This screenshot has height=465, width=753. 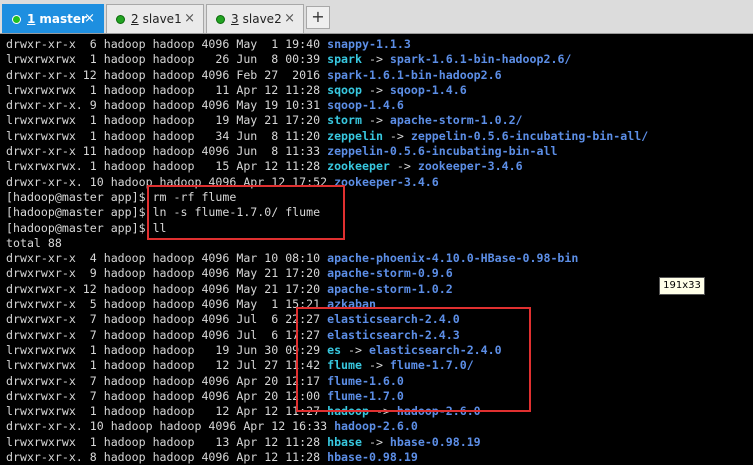 What do you see at coordinates (355, 135) in the screenshot?
I see `symlink-name: zeppelin` at bounding box center [355, 135].